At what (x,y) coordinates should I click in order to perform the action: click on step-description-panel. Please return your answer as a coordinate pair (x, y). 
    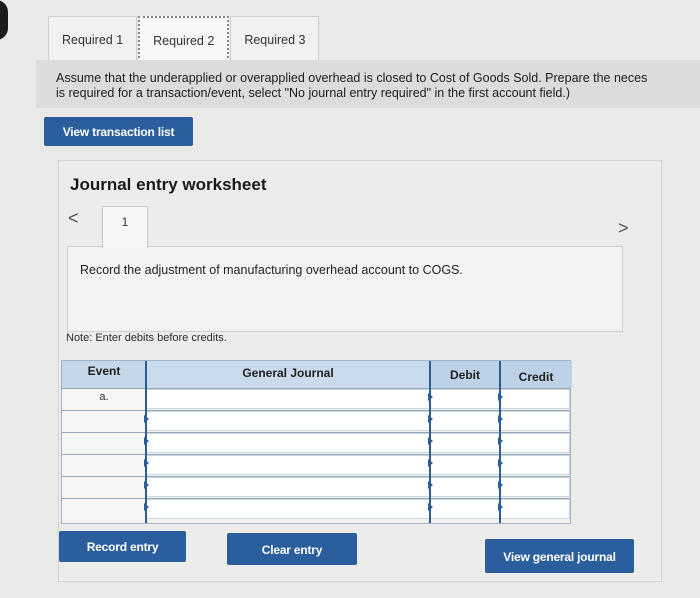
    Looking at the image, I should click on (345, 289).